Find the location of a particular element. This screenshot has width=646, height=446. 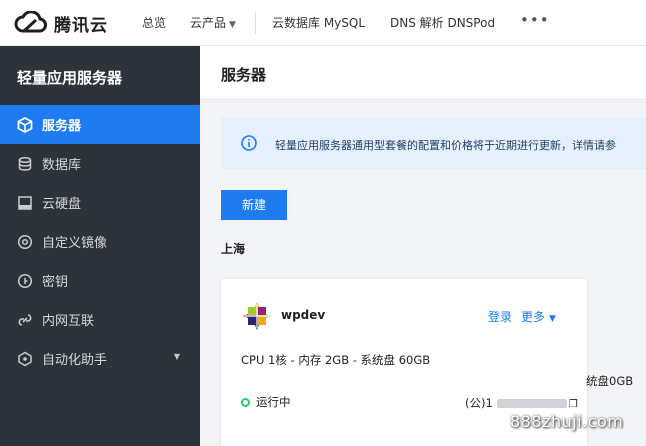

sidebar-item-custom-image: 自定义镜像 is located at coordinates (100, 241).